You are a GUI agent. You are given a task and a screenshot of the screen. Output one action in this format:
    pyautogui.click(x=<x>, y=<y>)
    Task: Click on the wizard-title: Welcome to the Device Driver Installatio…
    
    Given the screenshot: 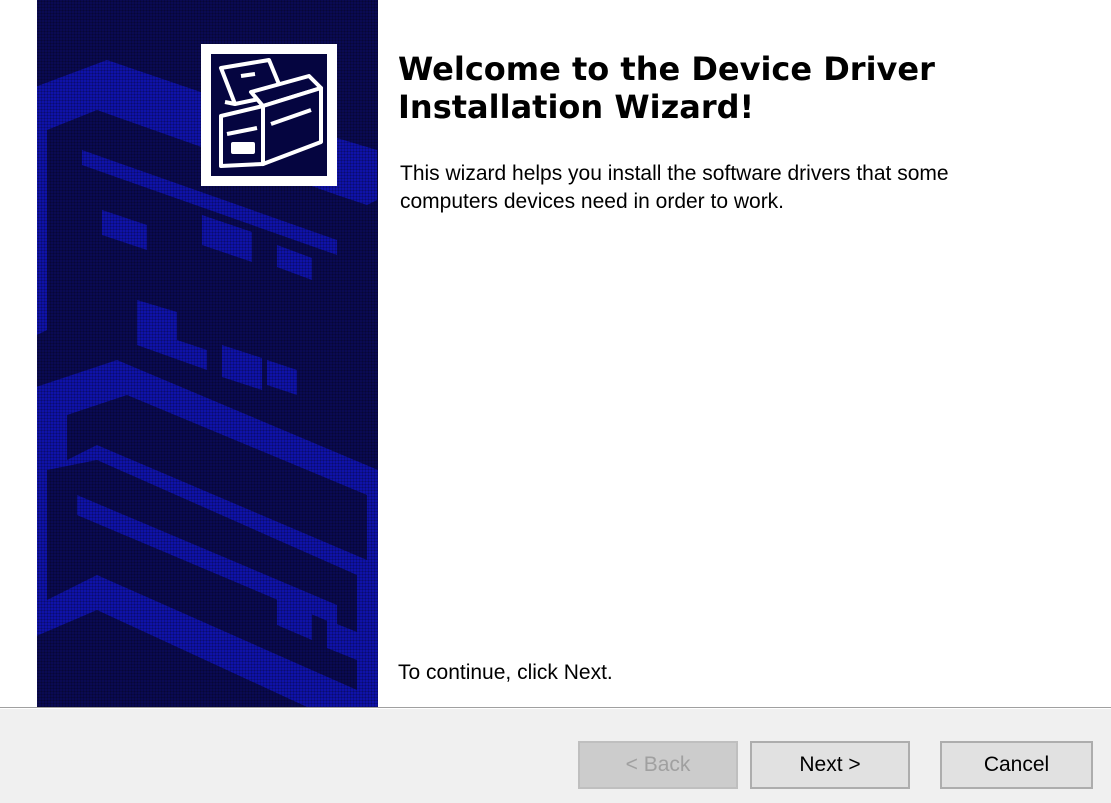 What is the action you would take?
    pyautogui.click(x=666, y=88)
    